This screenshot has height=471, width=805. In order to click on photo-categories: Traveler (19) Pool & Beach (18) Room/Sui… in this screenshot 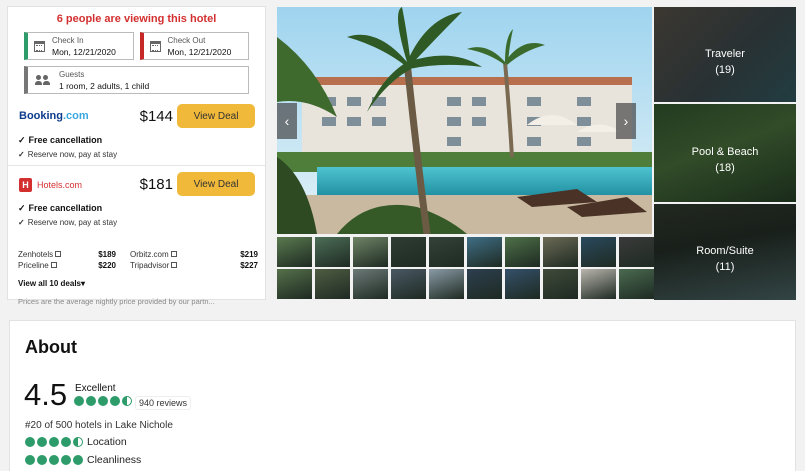, I will do `click(725, 154)`.